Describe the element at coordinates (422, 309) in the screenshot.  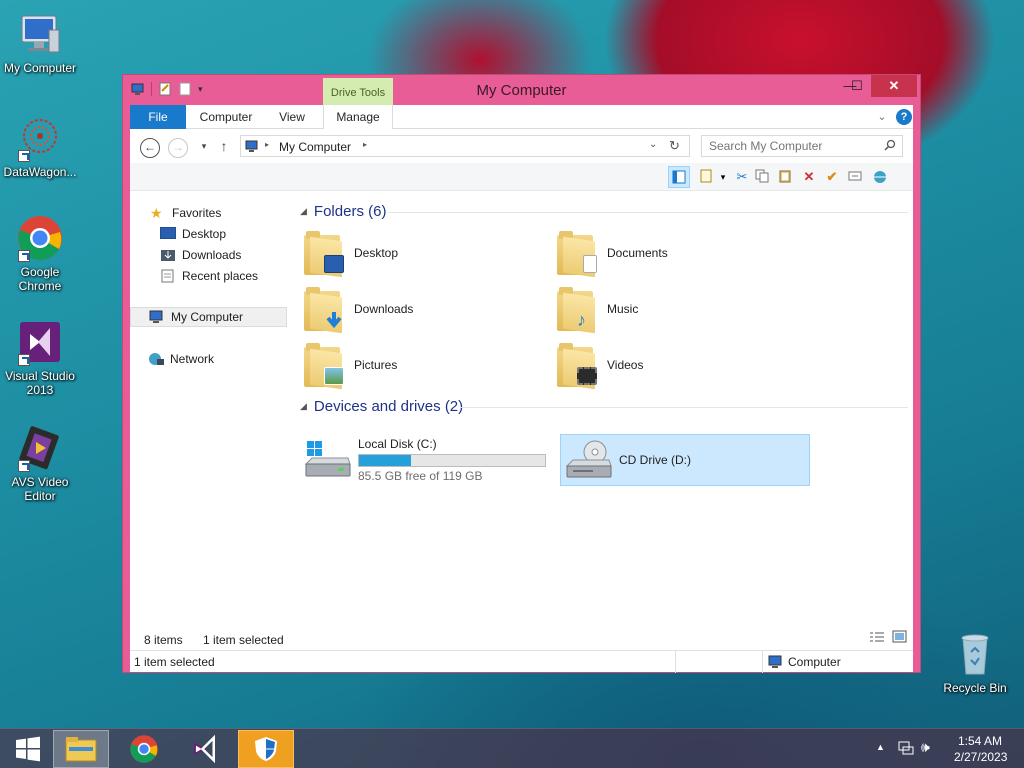
I see `folder-downloads: Downloads` at that location.